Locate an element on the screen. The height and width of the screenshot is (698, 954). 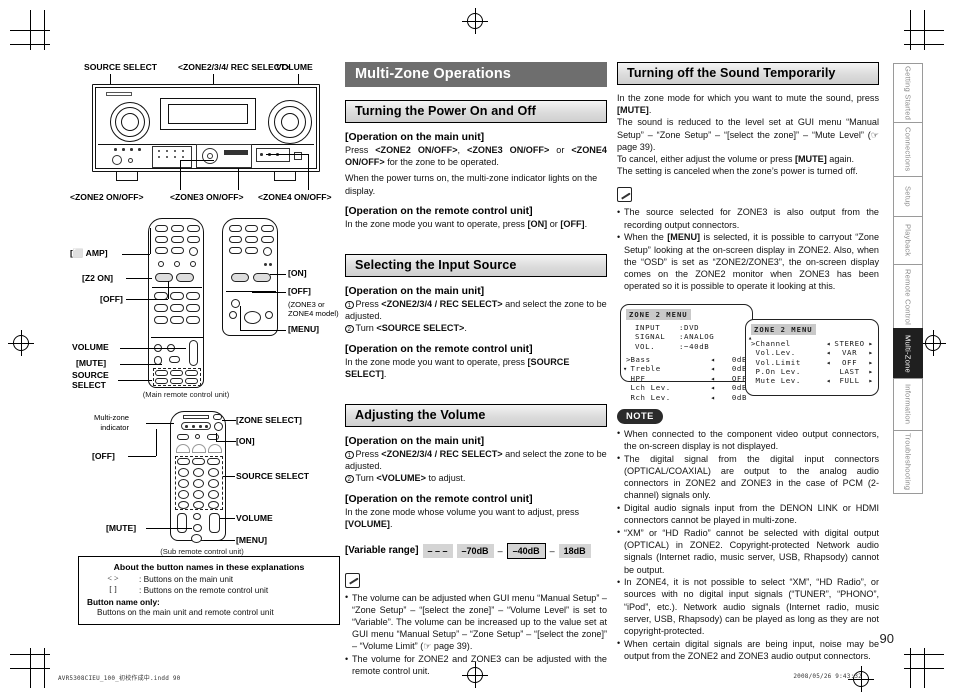
osd-item-row: Lch Lev. ◂ 0dB is located at coordinates (686, 387).